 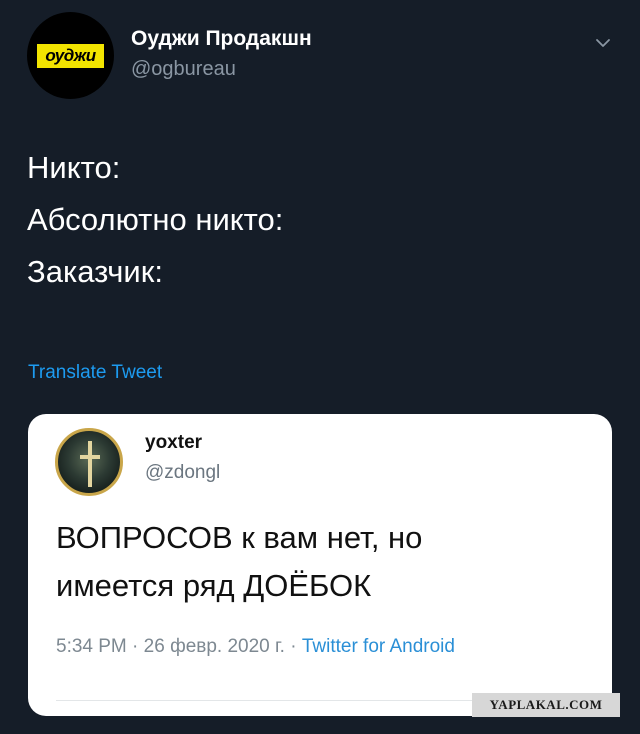 I want to click on translate-tweet-link: Translate Tweet, so click(x=95, y=373).